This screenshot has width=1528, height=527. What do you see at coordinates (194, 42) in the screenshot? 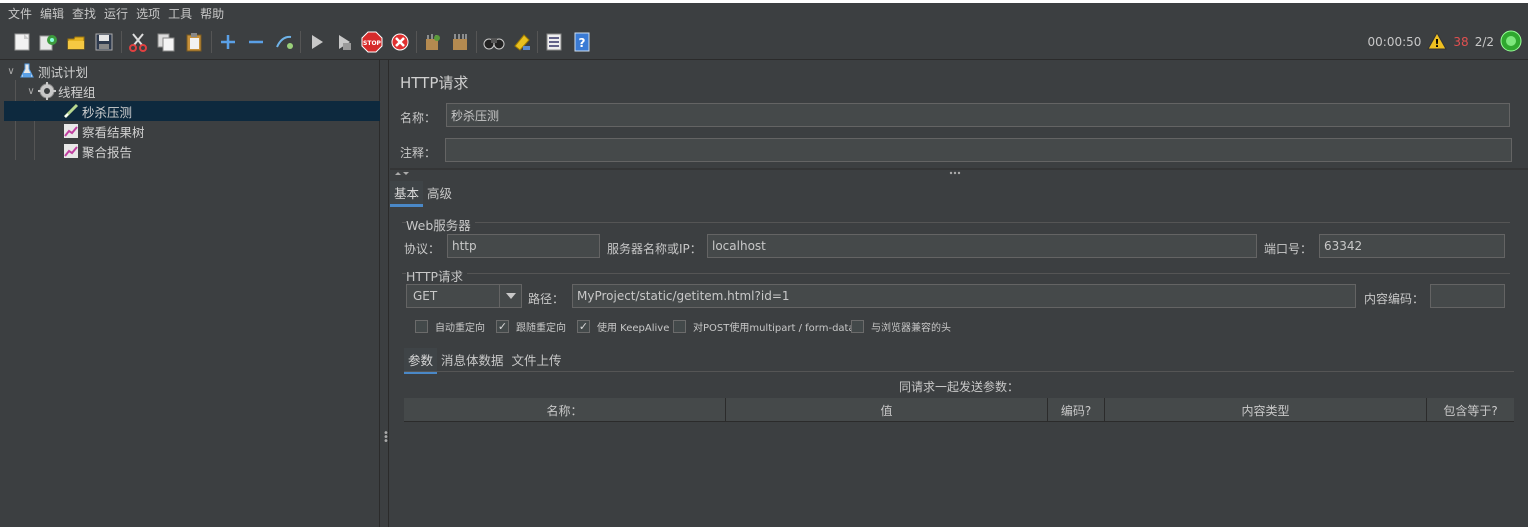
I see `paste-icon` at bounding box center [194, 42].